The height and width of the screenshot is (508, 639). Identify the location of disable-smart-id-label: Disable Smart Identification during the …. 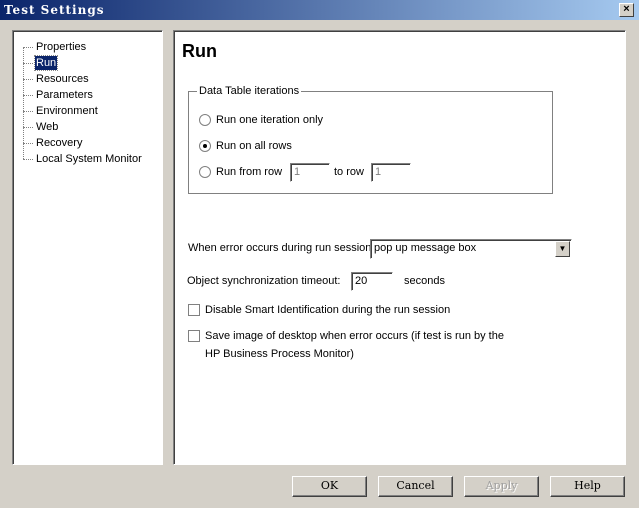
(327, 310).